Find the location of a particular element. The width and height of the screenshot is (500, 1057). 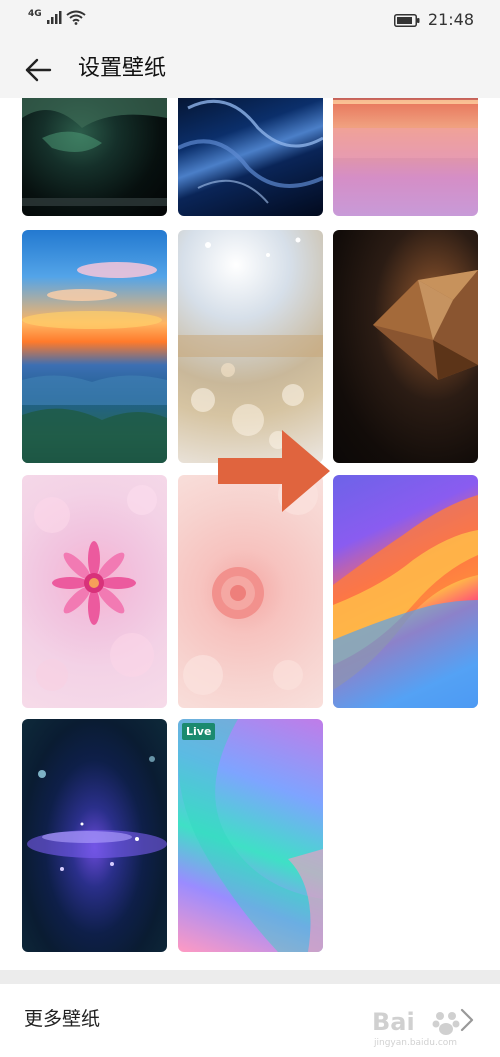

cave-art is located at coordinates (94, 152).